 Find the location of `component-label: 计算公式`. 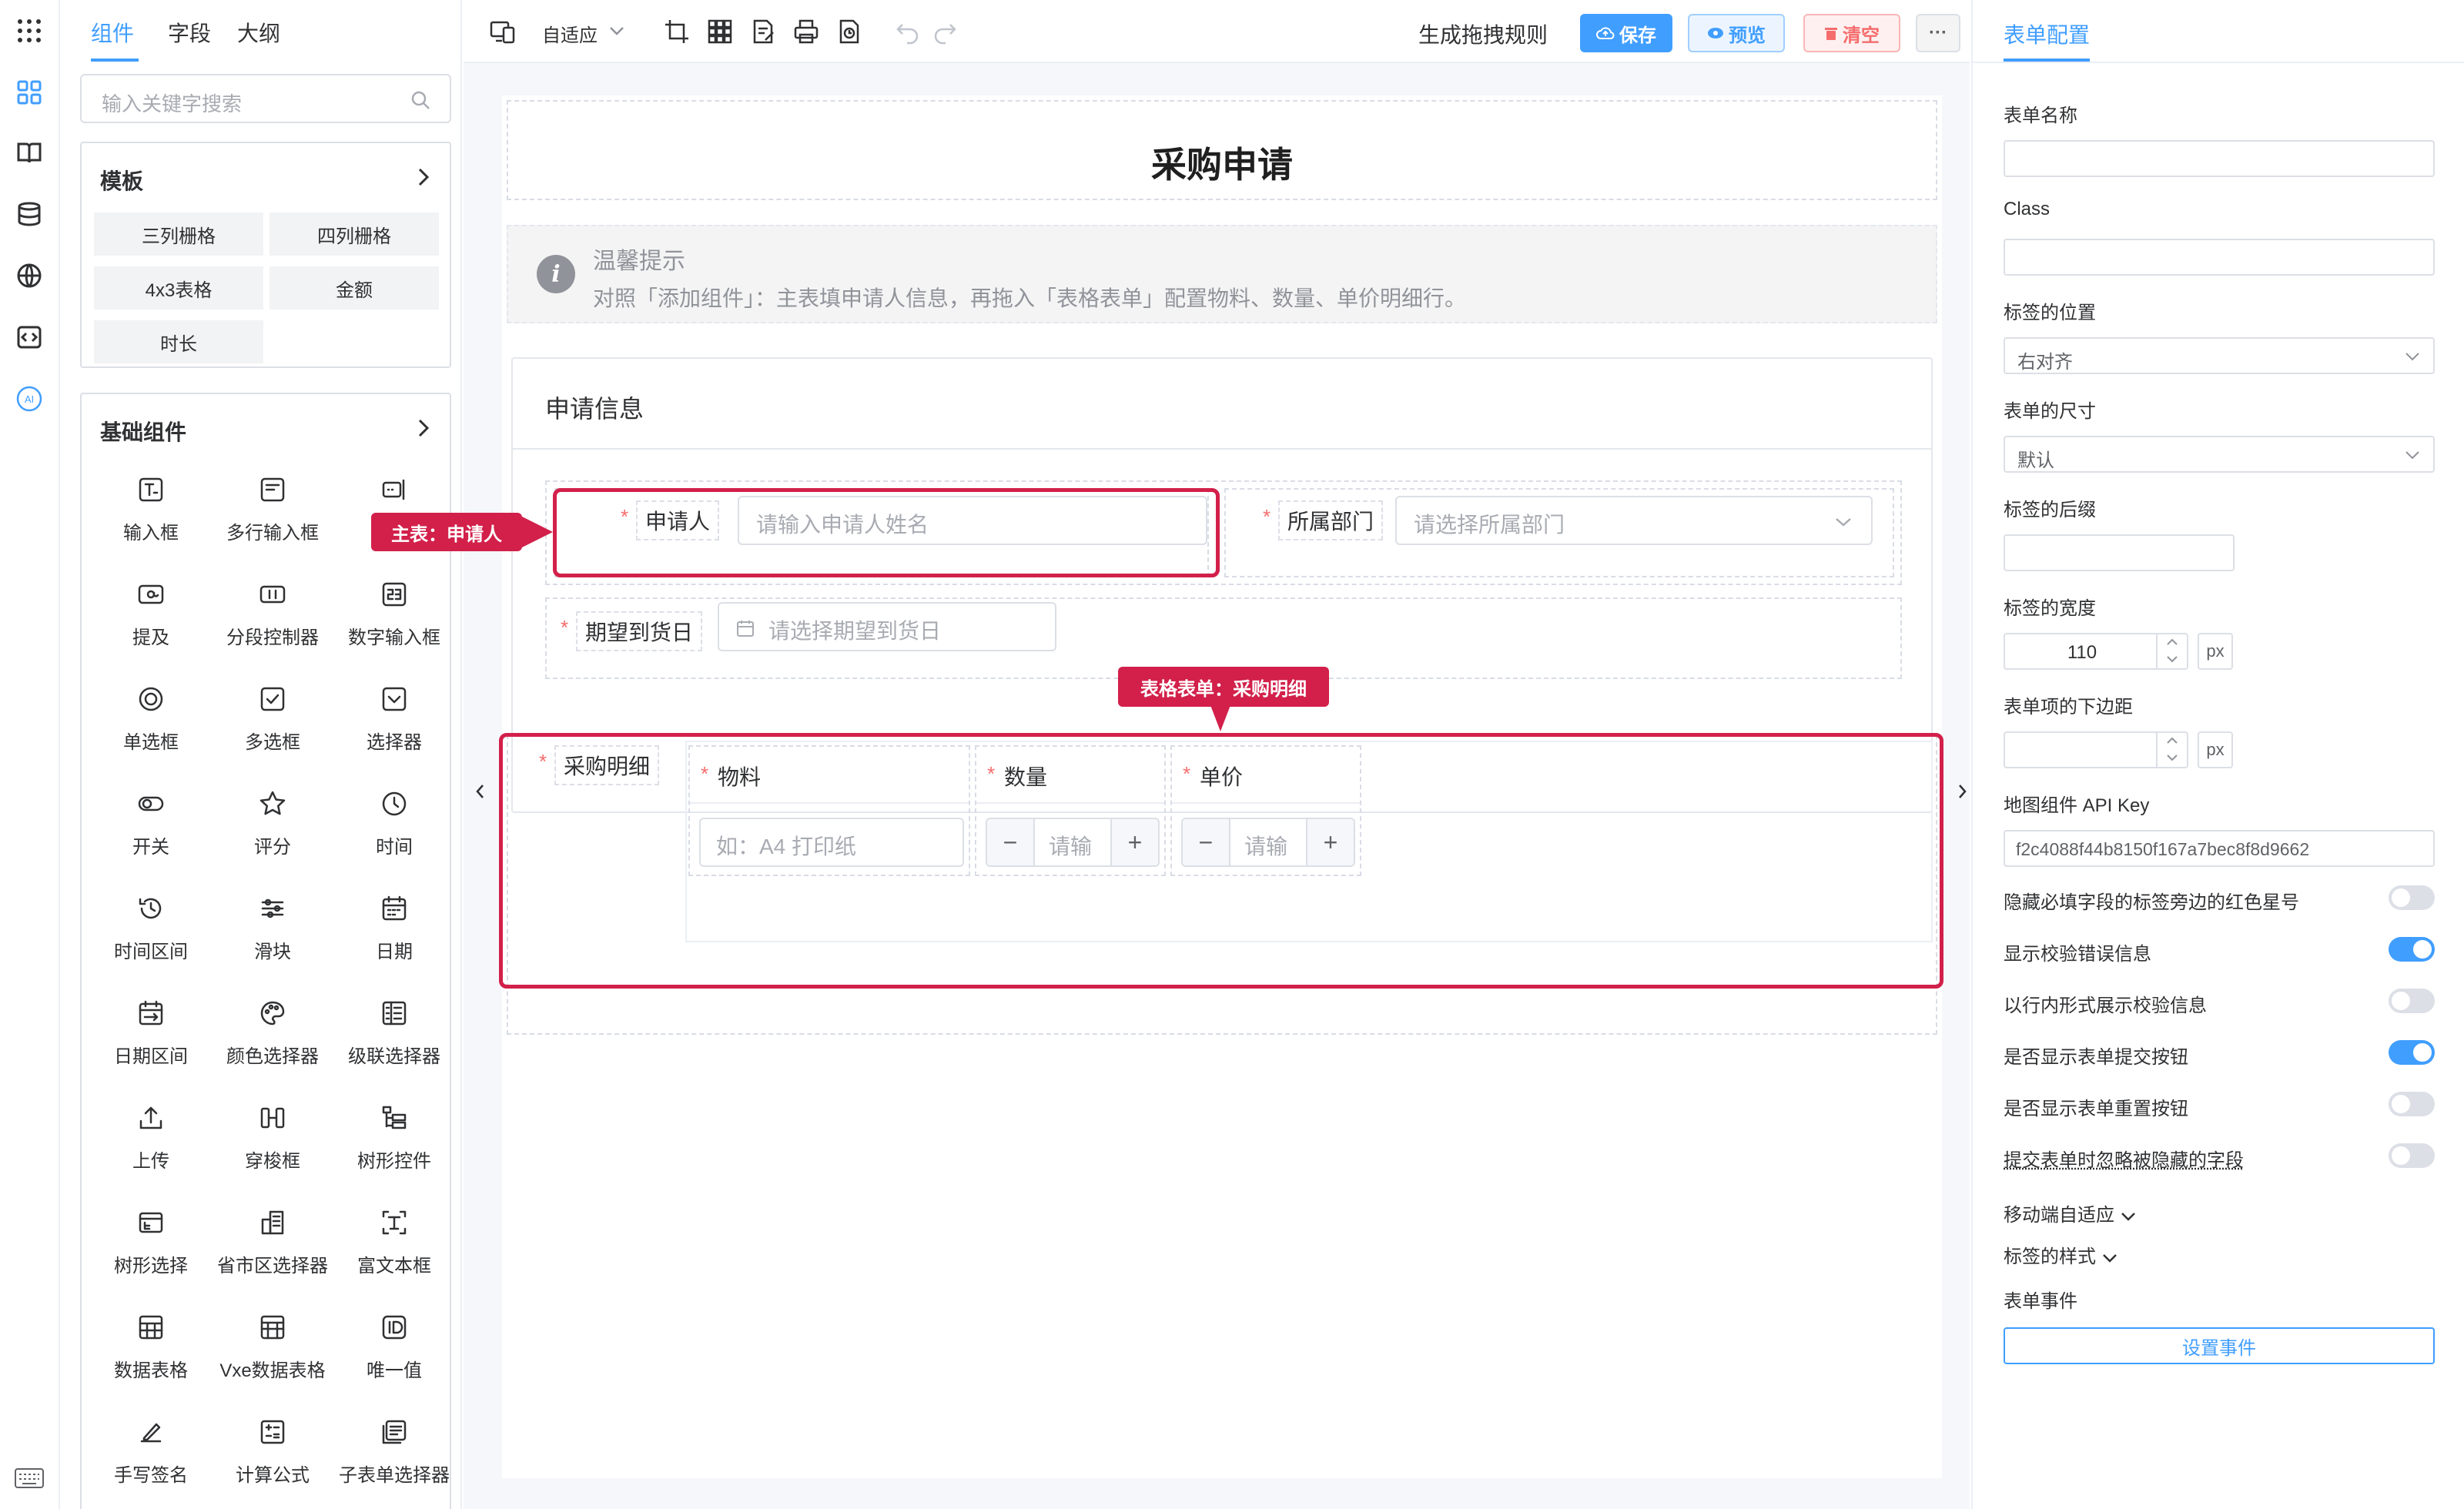

component-label: 计算公式 is located at coordinates (273, 1475).